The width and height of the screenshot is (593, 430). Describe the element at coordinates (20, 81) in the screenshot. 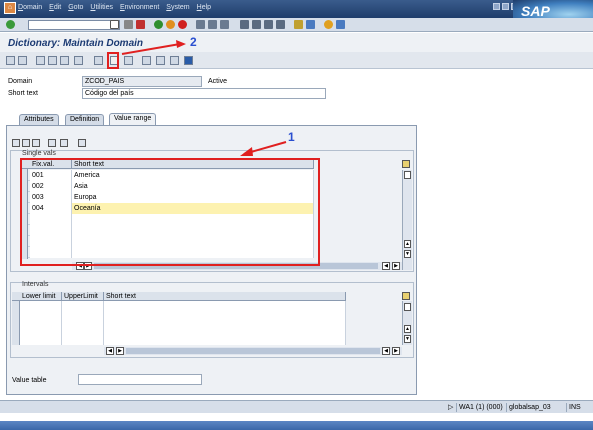

I see `domain-label: Domain` at that location.